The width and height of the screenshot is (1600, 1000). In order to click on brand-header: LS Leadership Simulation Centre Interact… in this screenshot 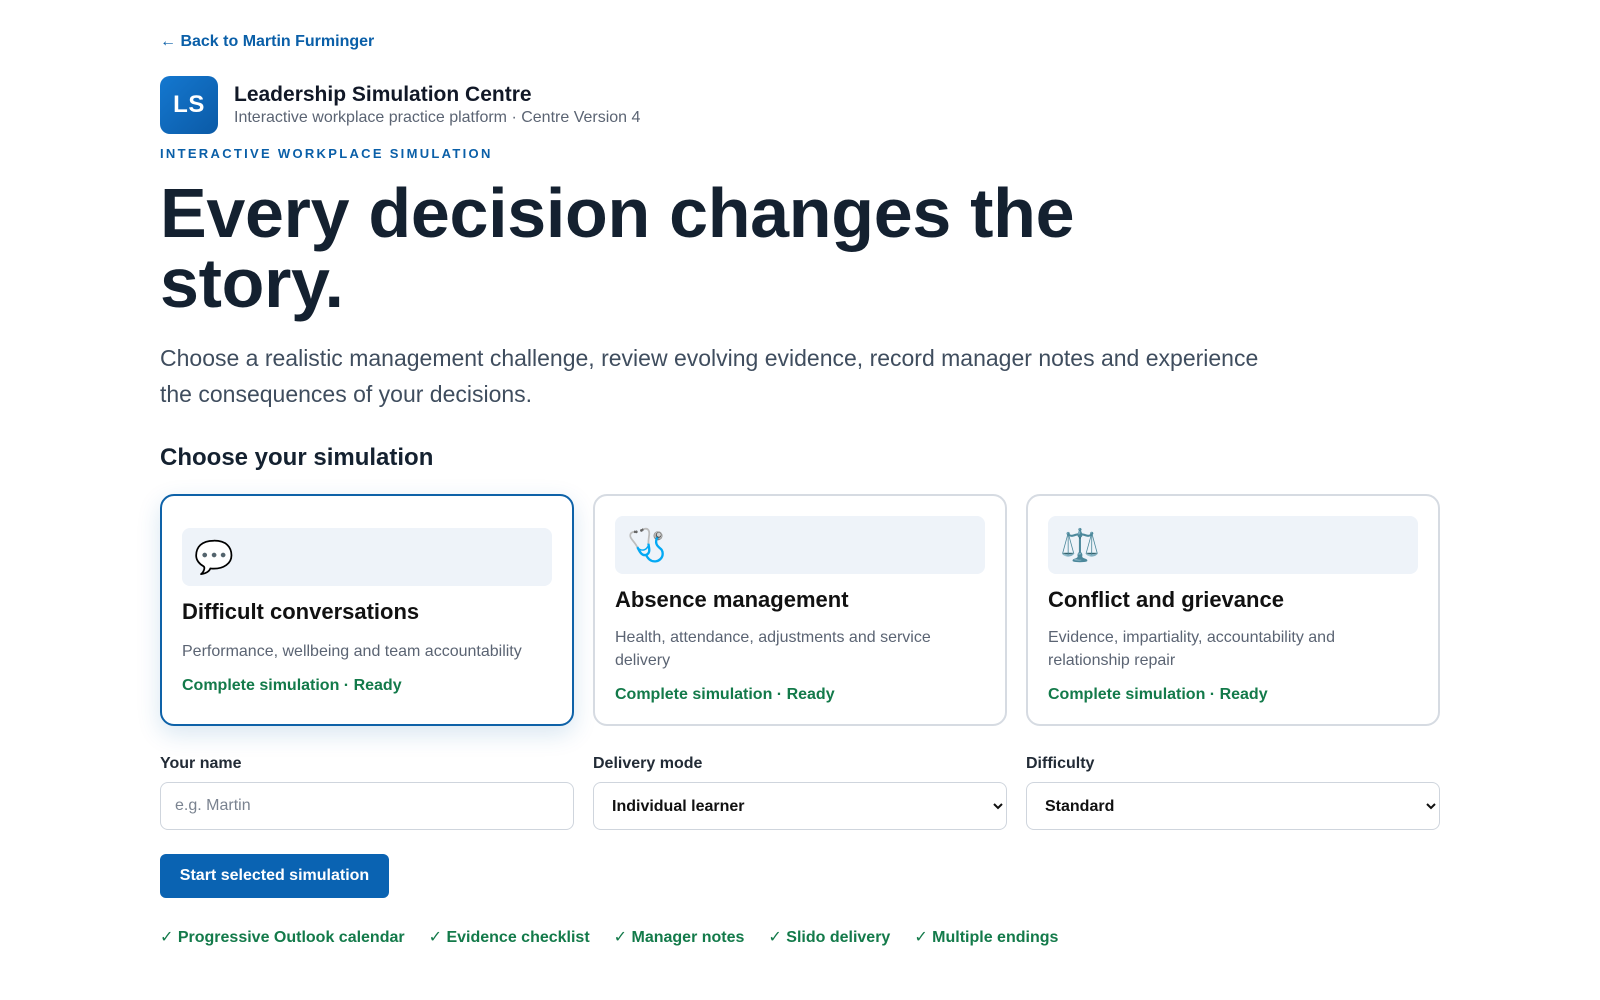, I will do `click(400, 105)`.